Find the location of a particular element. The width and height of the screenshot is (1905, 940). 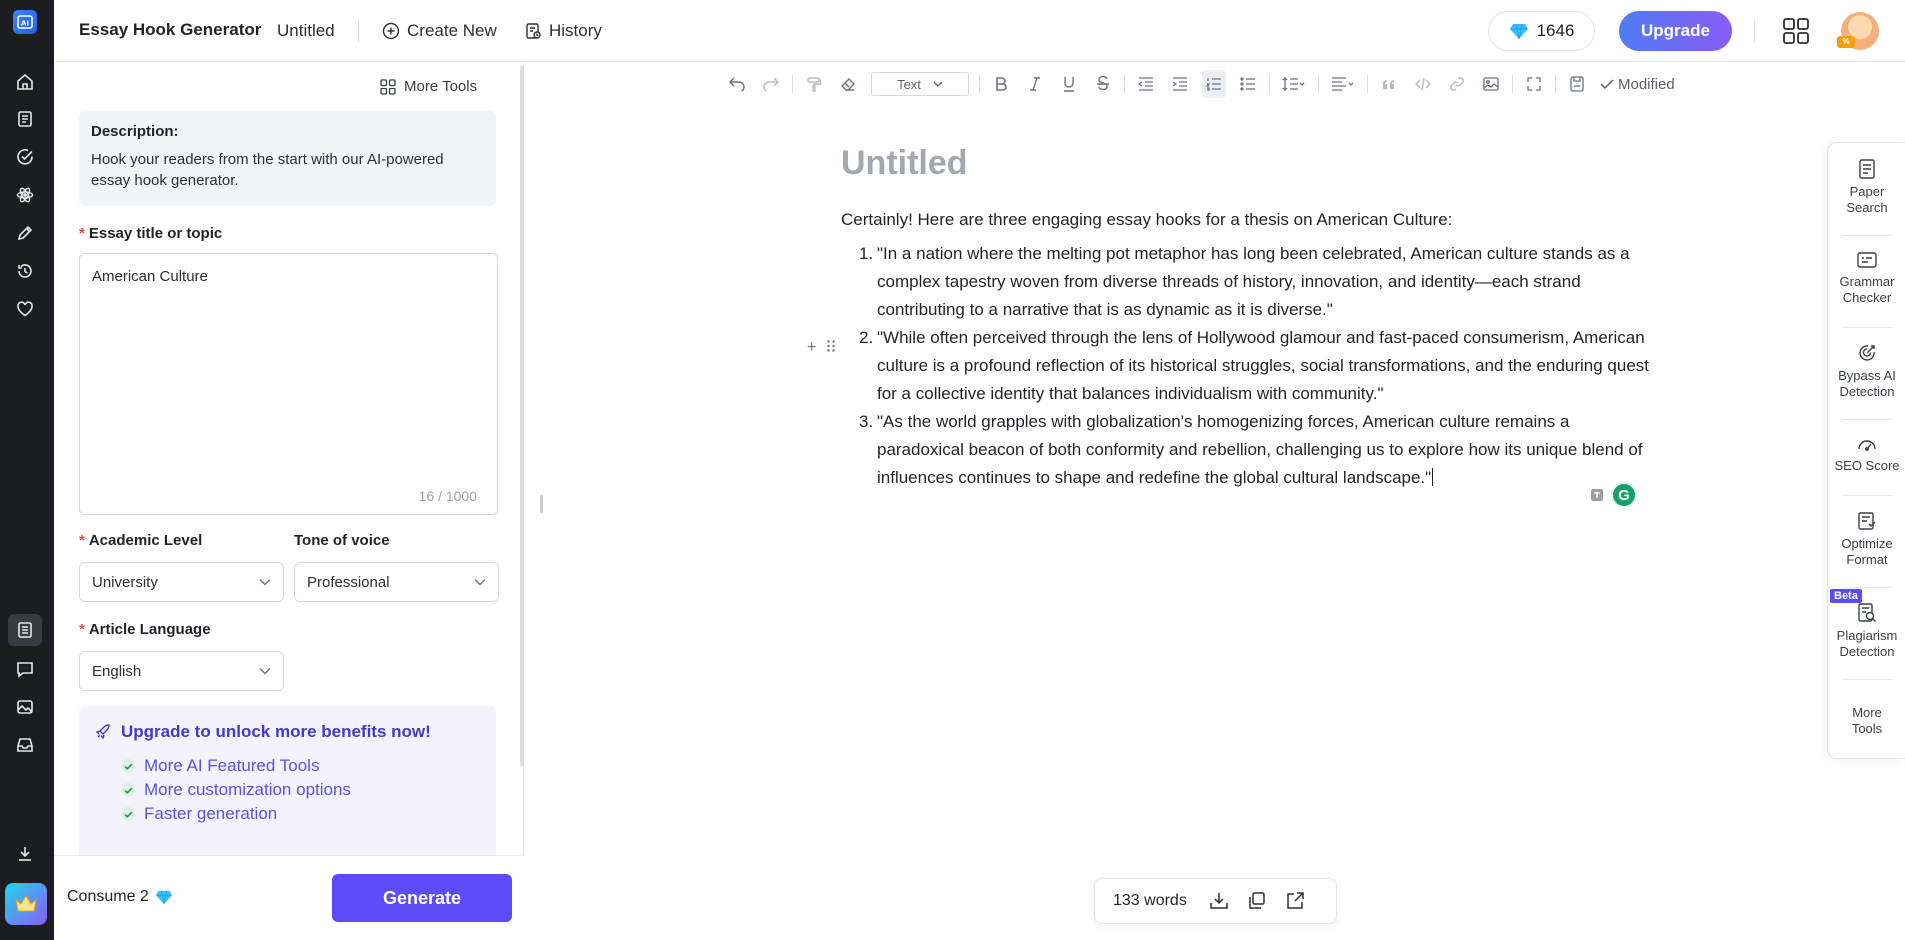

panel-scrollbar is located at coordinates (522, 416).